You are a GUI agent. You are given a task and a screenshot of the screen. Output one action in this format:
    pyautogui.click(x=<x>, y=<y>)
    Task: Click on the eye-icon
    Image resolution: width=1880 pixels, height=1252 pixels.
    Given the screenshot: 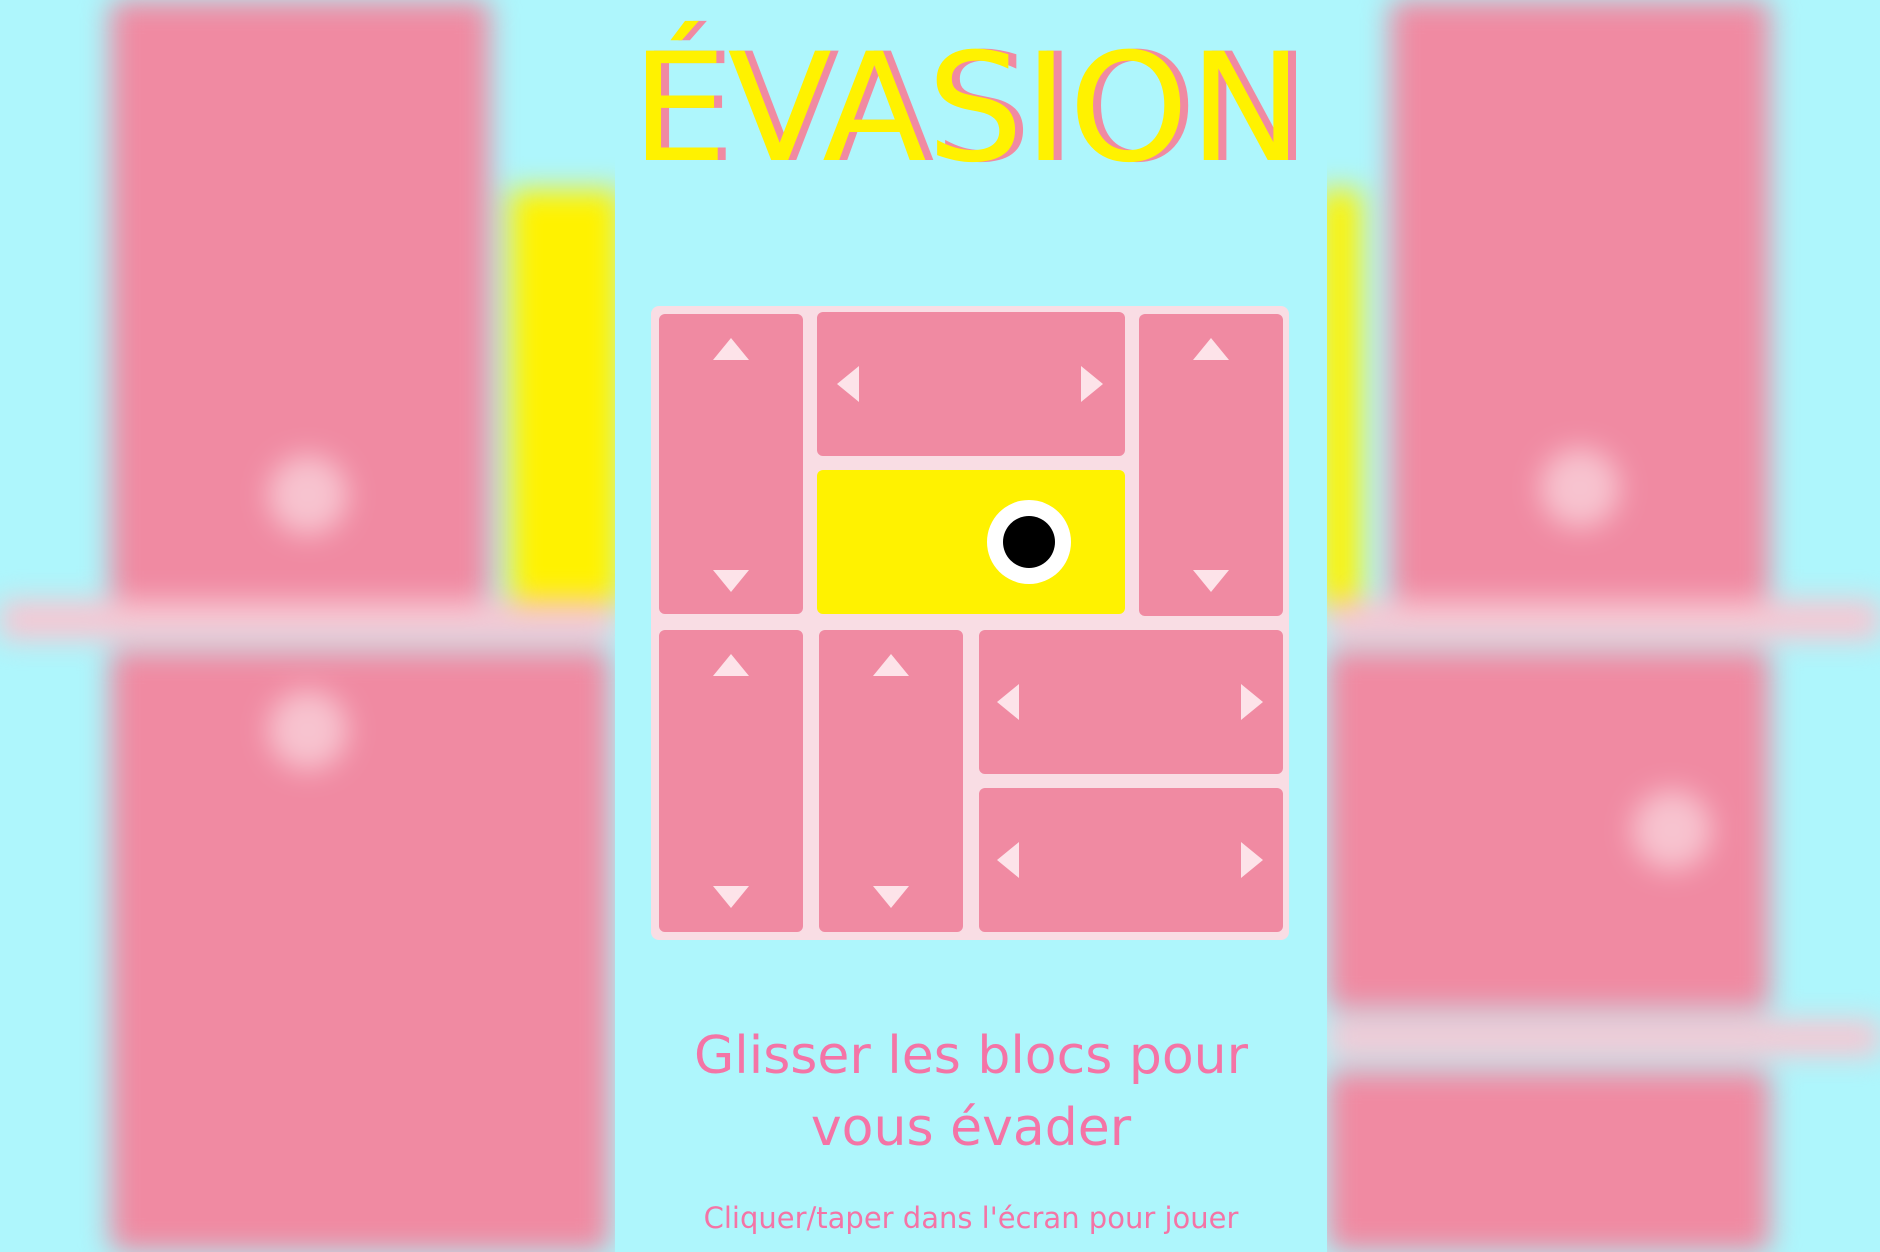 What is the action you would take?
    pyautogui.click(x=1029, y=542)
    